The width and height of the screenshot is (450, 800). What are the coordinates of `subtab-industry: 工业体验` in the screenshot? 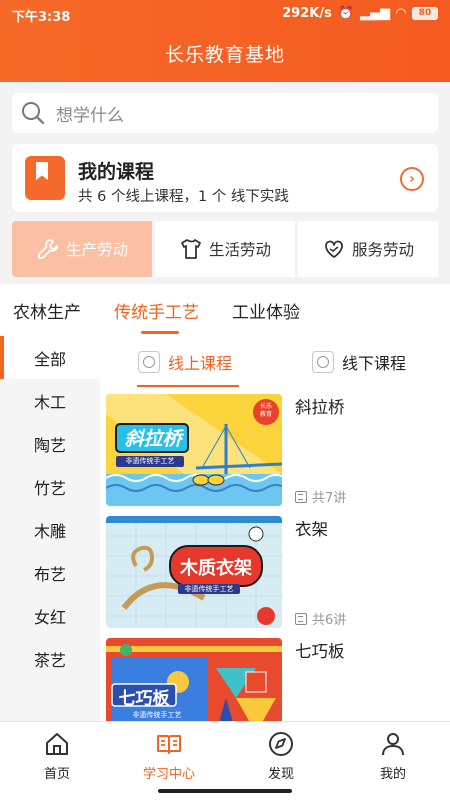 It's located at (266, 310).